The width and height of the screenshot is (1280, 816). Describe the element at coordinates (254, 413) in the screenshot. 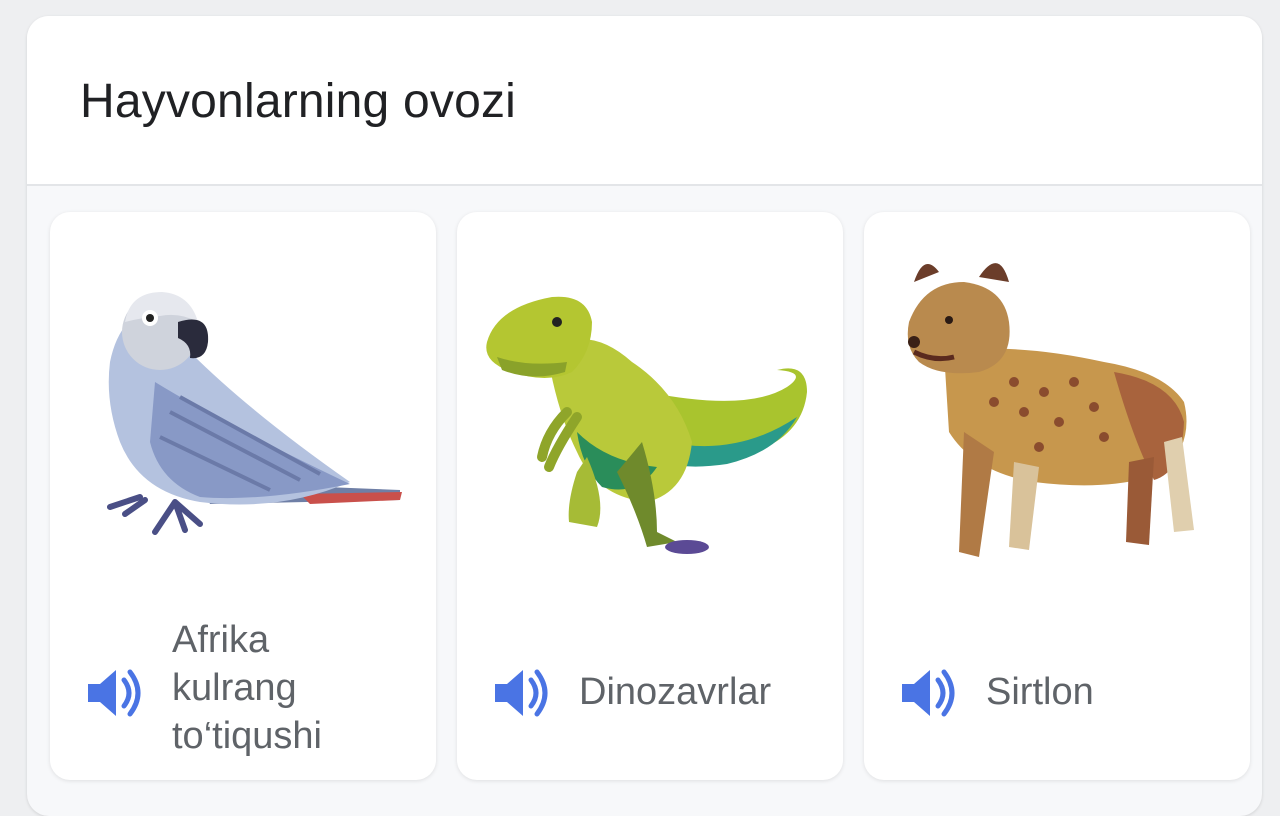

I see `parrot-illustration` at that location.